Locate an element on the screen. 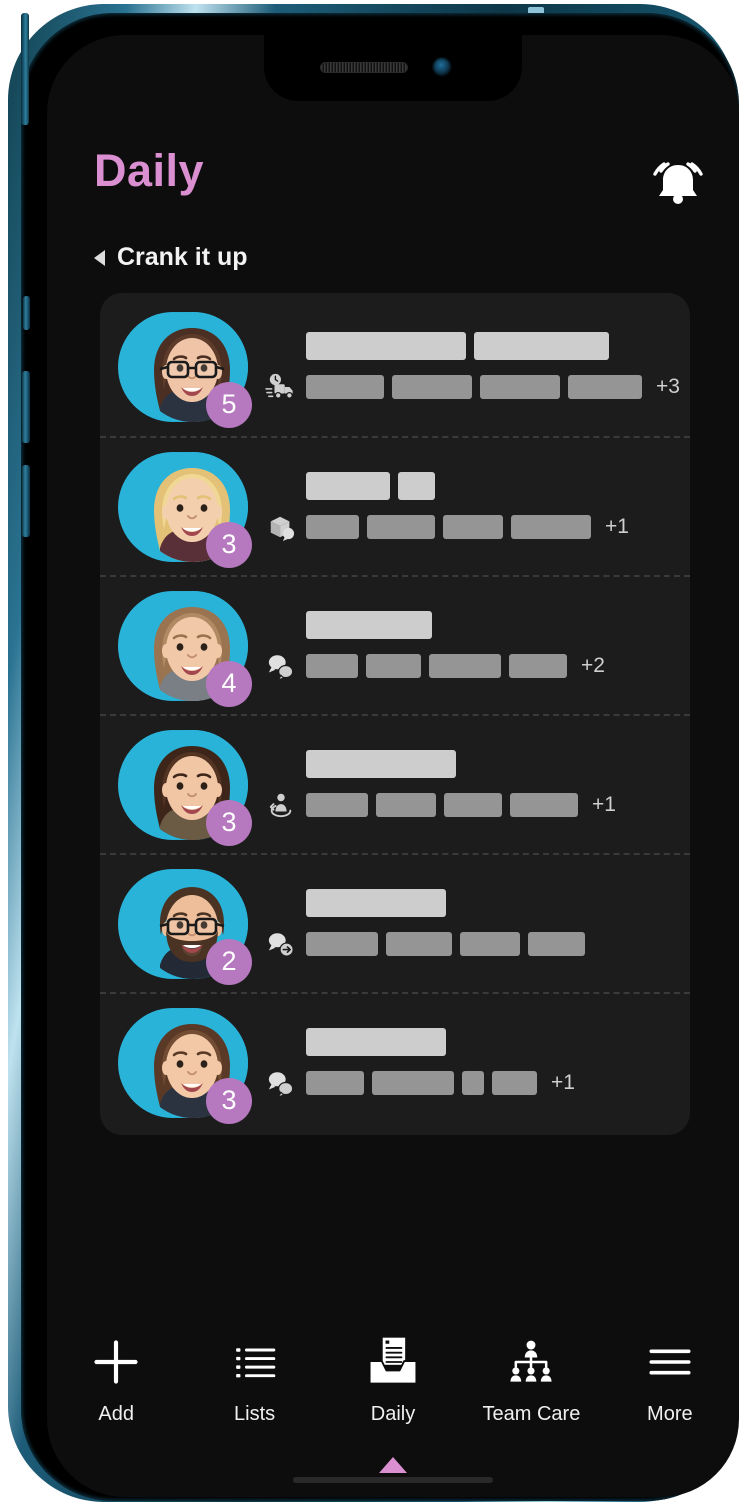  breadcrumb: Crank it up is located at coordinates (171, 257).